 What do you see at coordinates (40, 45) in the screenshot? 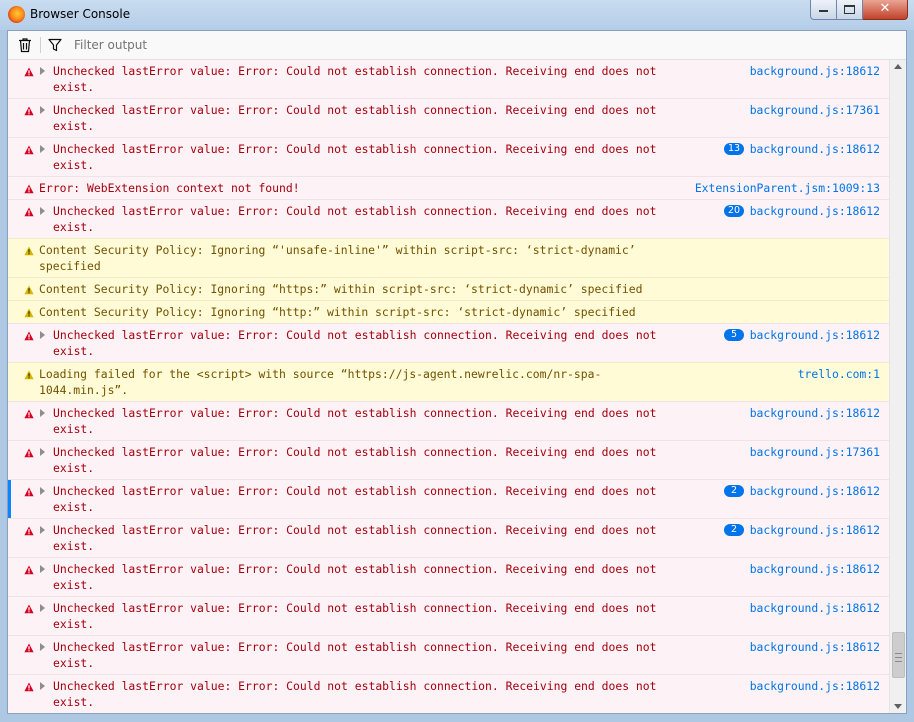
I see `toolbar-separator` at bounding box center [40, 45].